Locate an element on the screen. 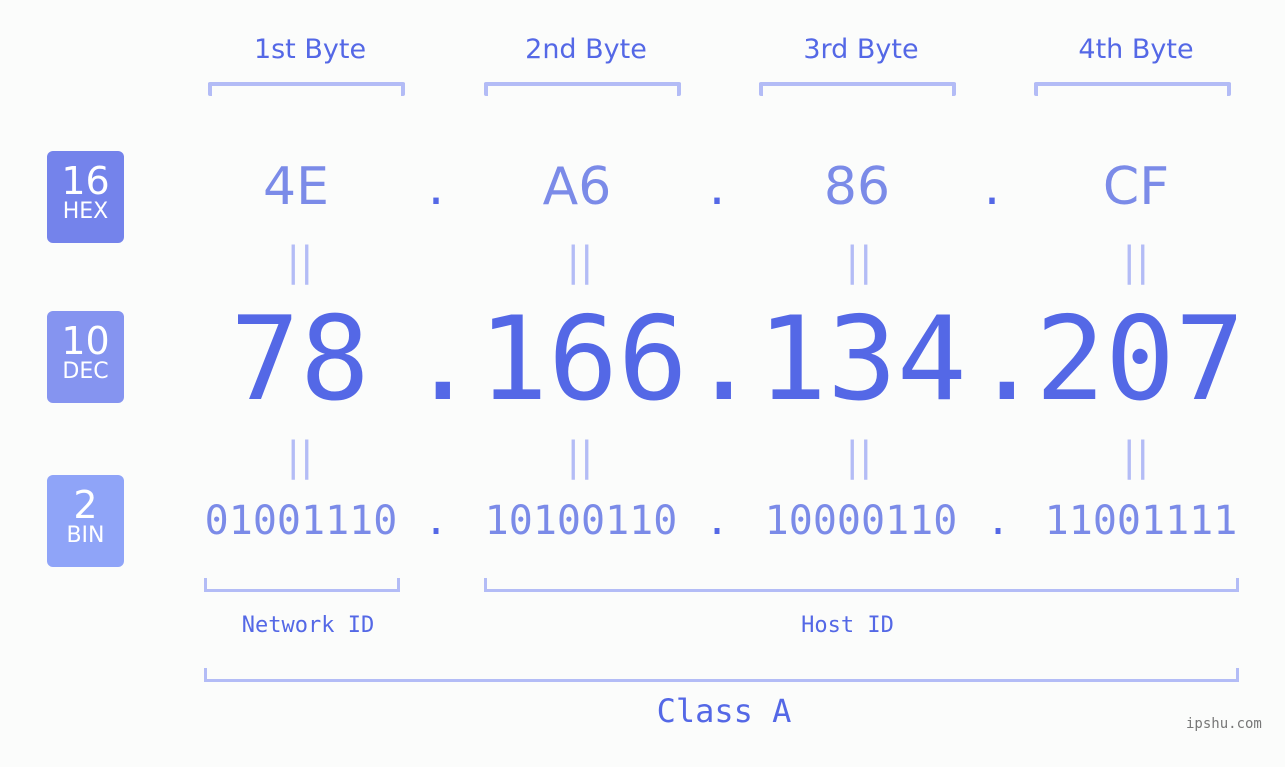 This screenshot has height=767, width=1285. bin-base: 2 is located at coordinates (85, 505).